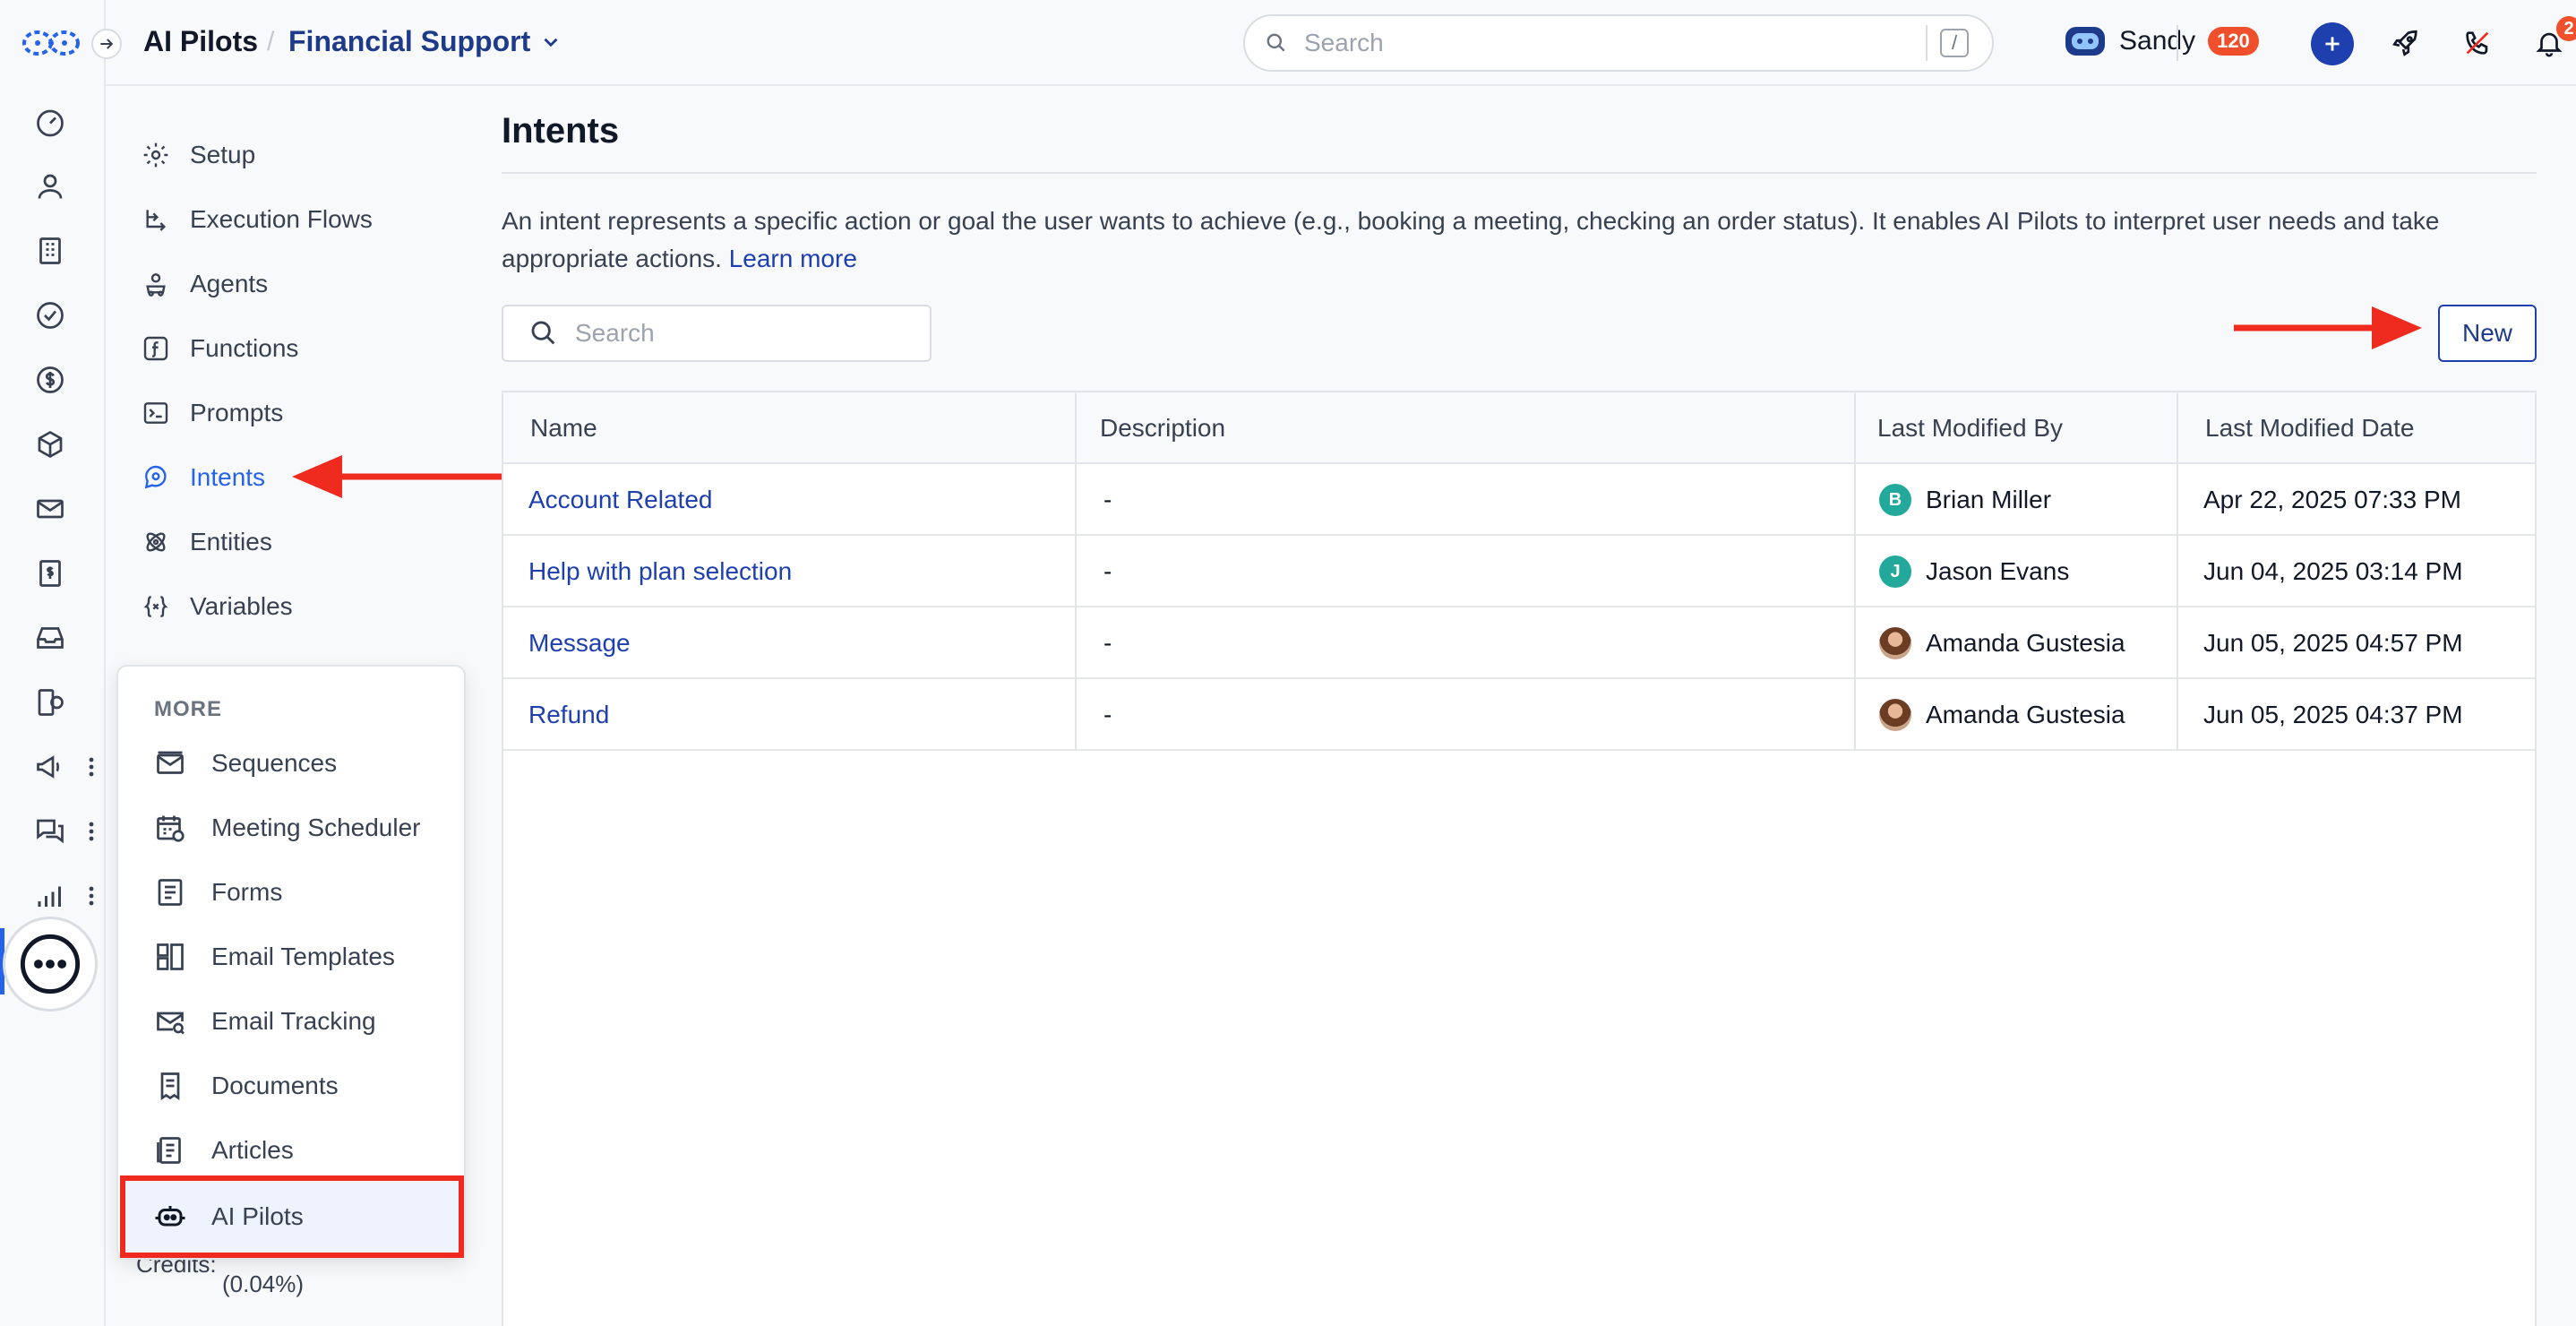 The width and height of the screenshot is (2576, 1326). What do you see at coordinates (1989, 499) in the screenshot?
I see `modified-by-name: Brian Miller` at bounding box center [1989, 499].